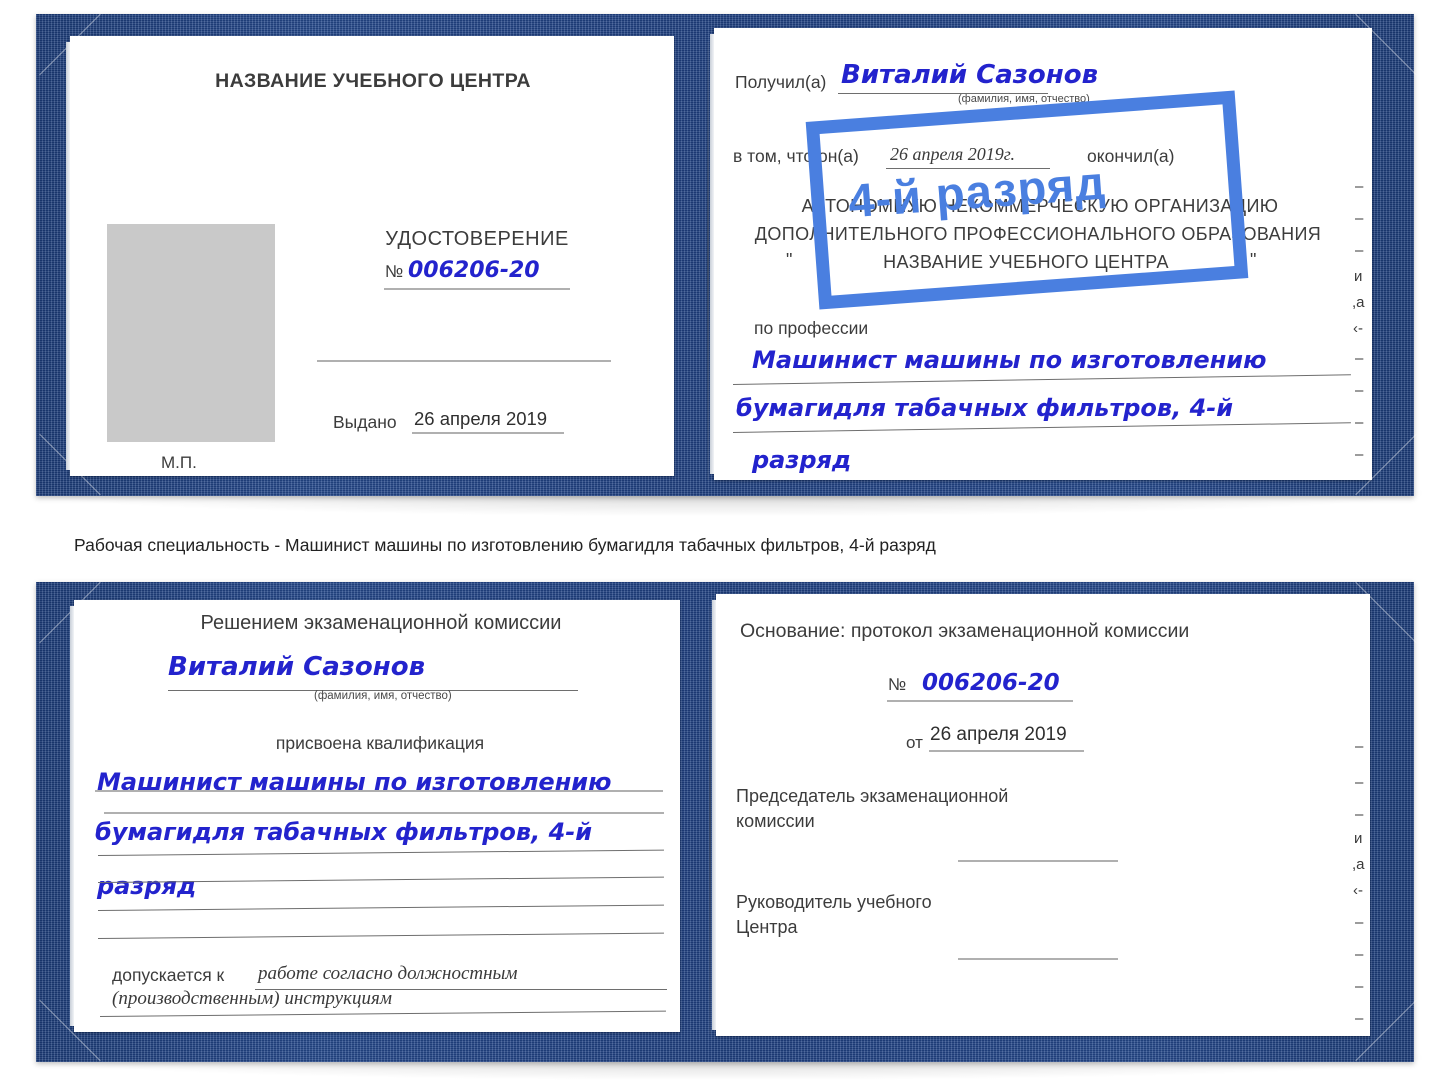 This screenshot has height=1085, width=1448. What do you see at coordinates (708, 261) in the screenshot?
I see `top-book-spine` at bounding box center [708, 261].